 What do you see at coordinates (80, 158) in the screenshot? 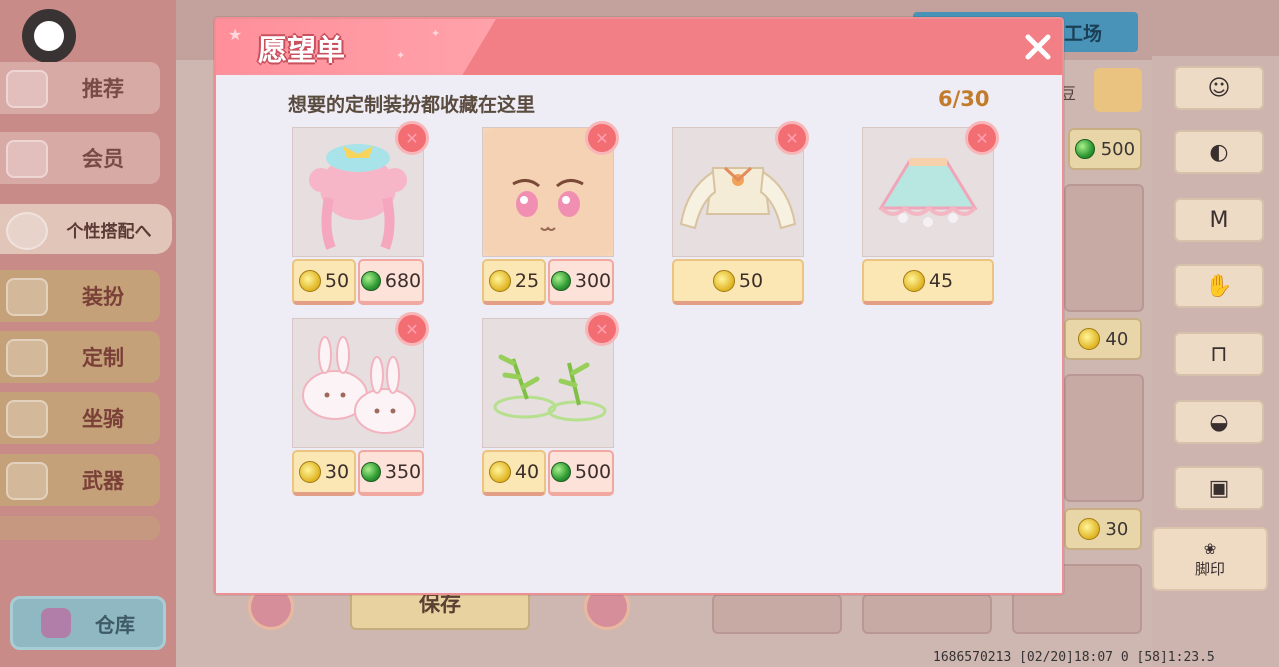
I see `sidebar-item-member: 会员` at bounding box center [80, 158].